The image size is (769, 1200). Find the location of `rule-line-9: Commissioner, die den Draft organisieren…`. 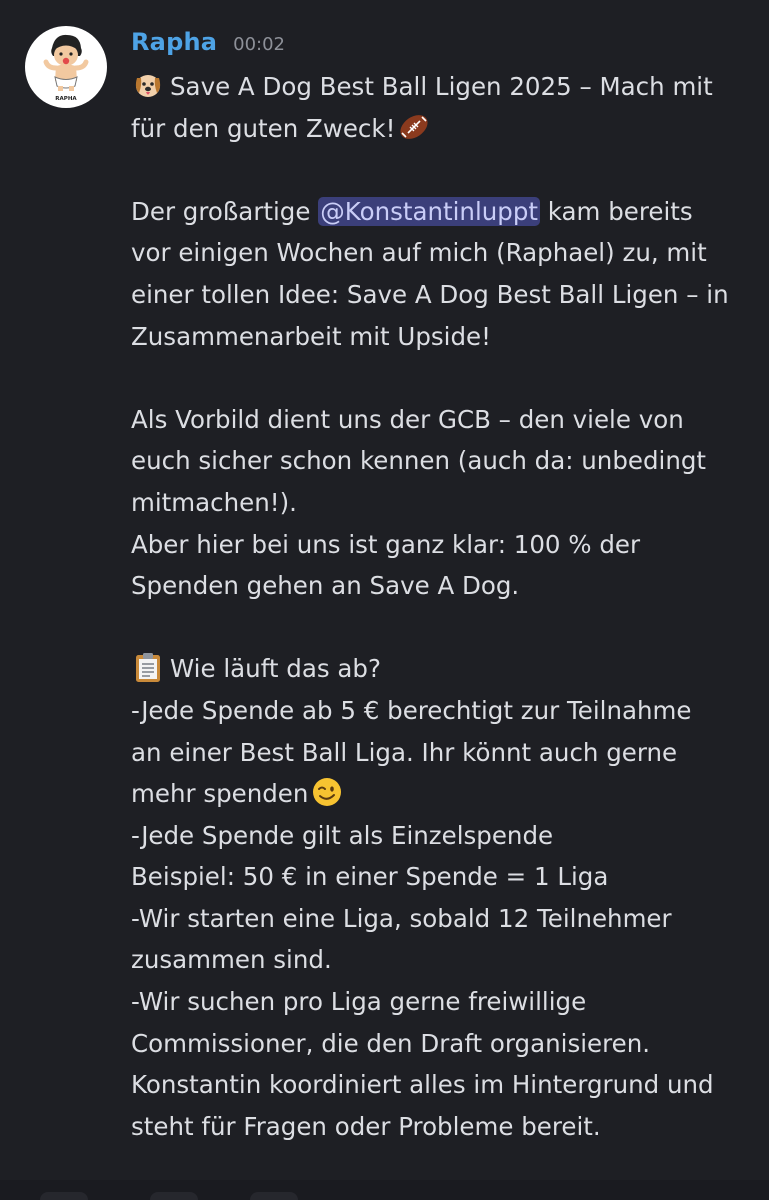

rule-line-9: Commissioner, die den Draft organisieren… is located at coordinates (391, 1043).